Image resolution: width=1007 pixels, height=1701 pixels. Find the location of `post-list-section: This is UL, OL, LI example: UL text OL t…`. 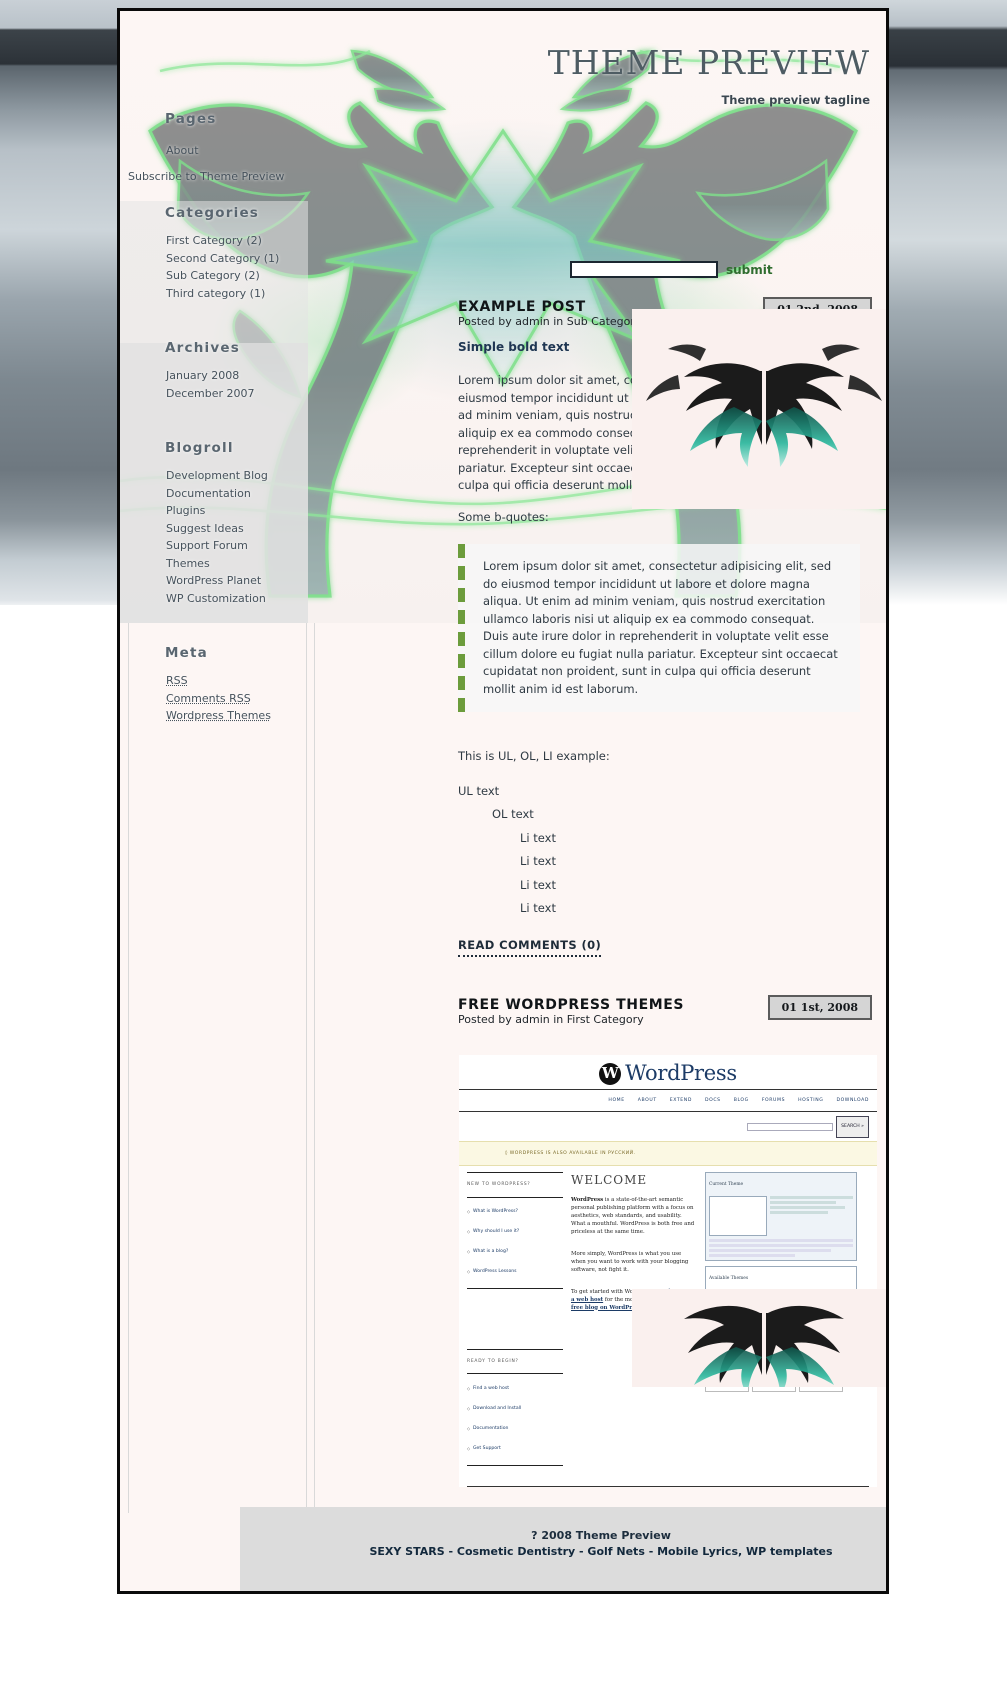

post-list-section: This is UL, OL, LI example: UL text OL t… is located at coordinates (601, 843).